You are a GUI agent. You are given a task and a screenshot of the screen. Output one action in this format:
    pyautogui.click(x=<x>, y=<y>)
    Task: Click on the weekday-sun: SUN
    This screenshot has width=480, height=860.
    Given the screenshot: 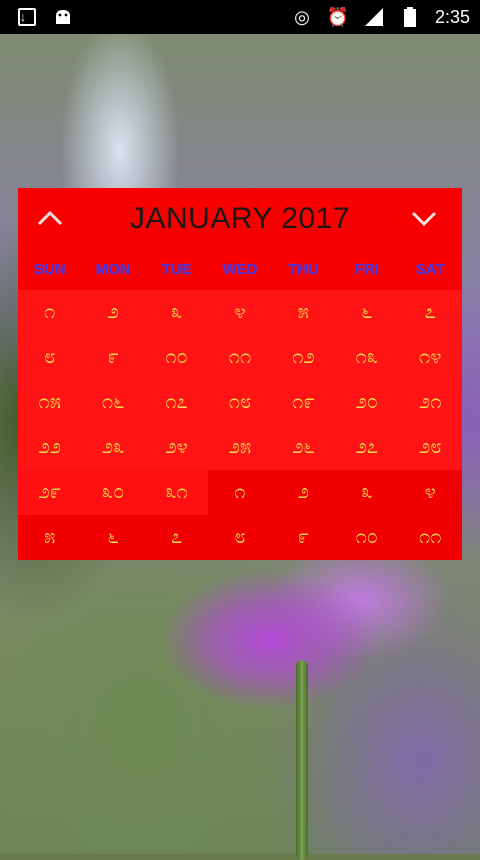 What is the action you would take?
    pyautogui.click(x=49, y=269)
    